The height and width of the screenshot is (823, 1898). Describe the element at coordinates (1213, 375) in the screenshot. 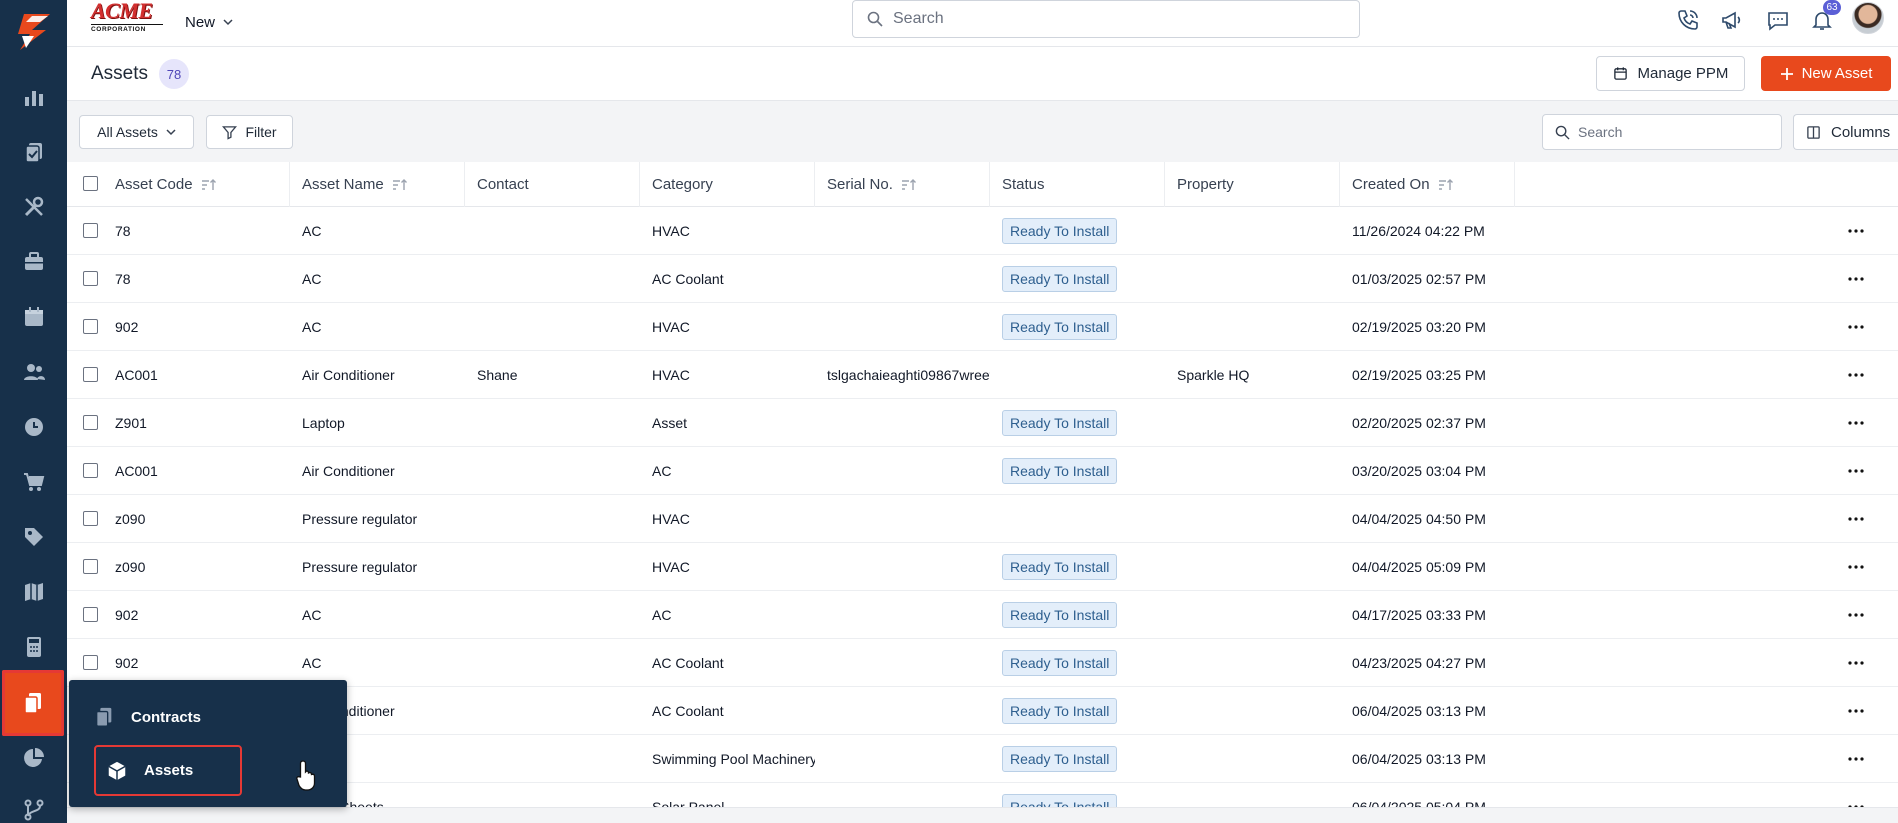

I see `cell-property: Sparkle HQ` at that location.